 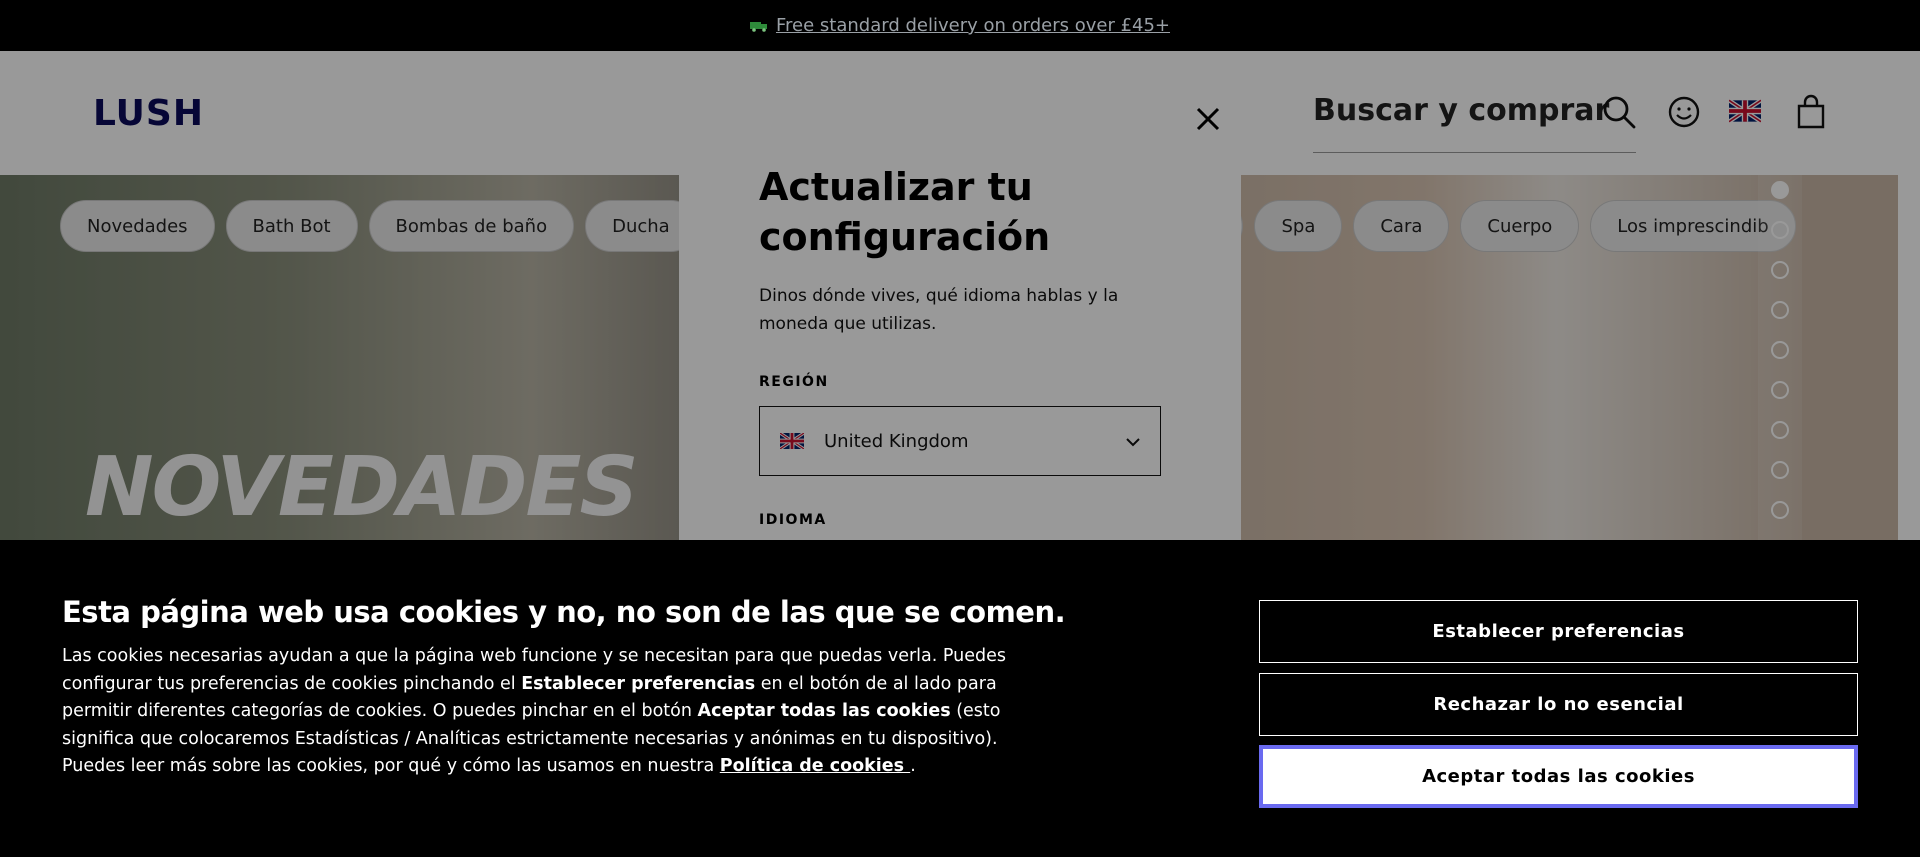 What do you see at coordinates (1558, 631) in the screenshot?
I see `set-preferences-button: Establecer preferencias` at bounding box center [1558, 631].